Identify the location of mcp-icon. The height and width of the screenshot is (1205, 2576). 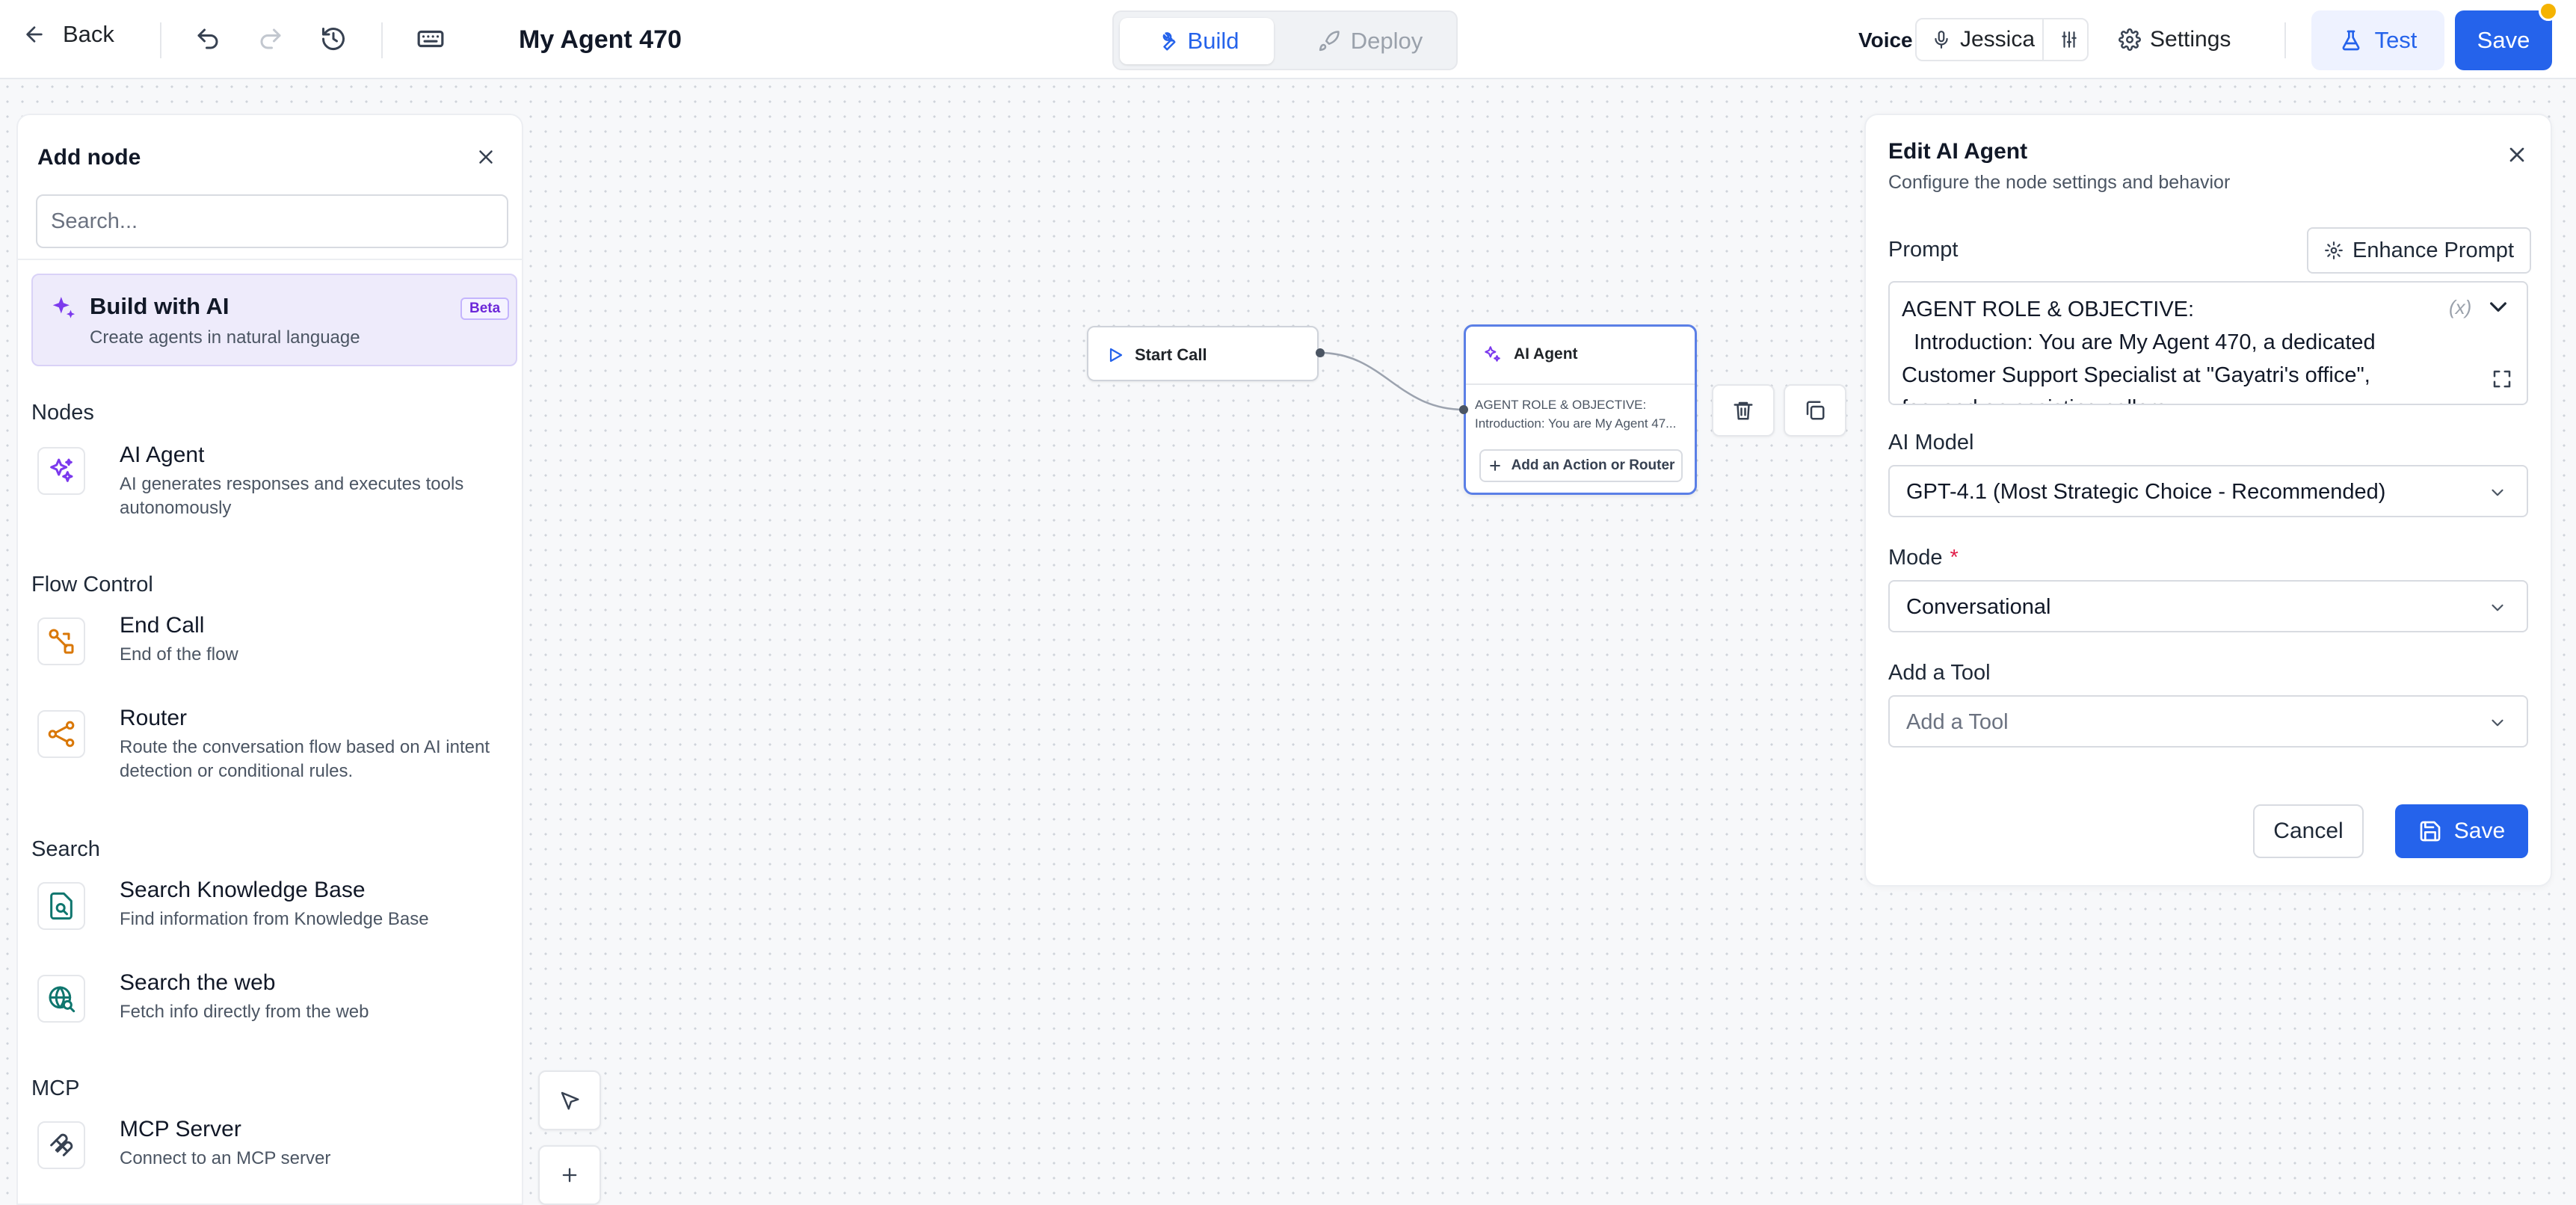
(61, 1144).